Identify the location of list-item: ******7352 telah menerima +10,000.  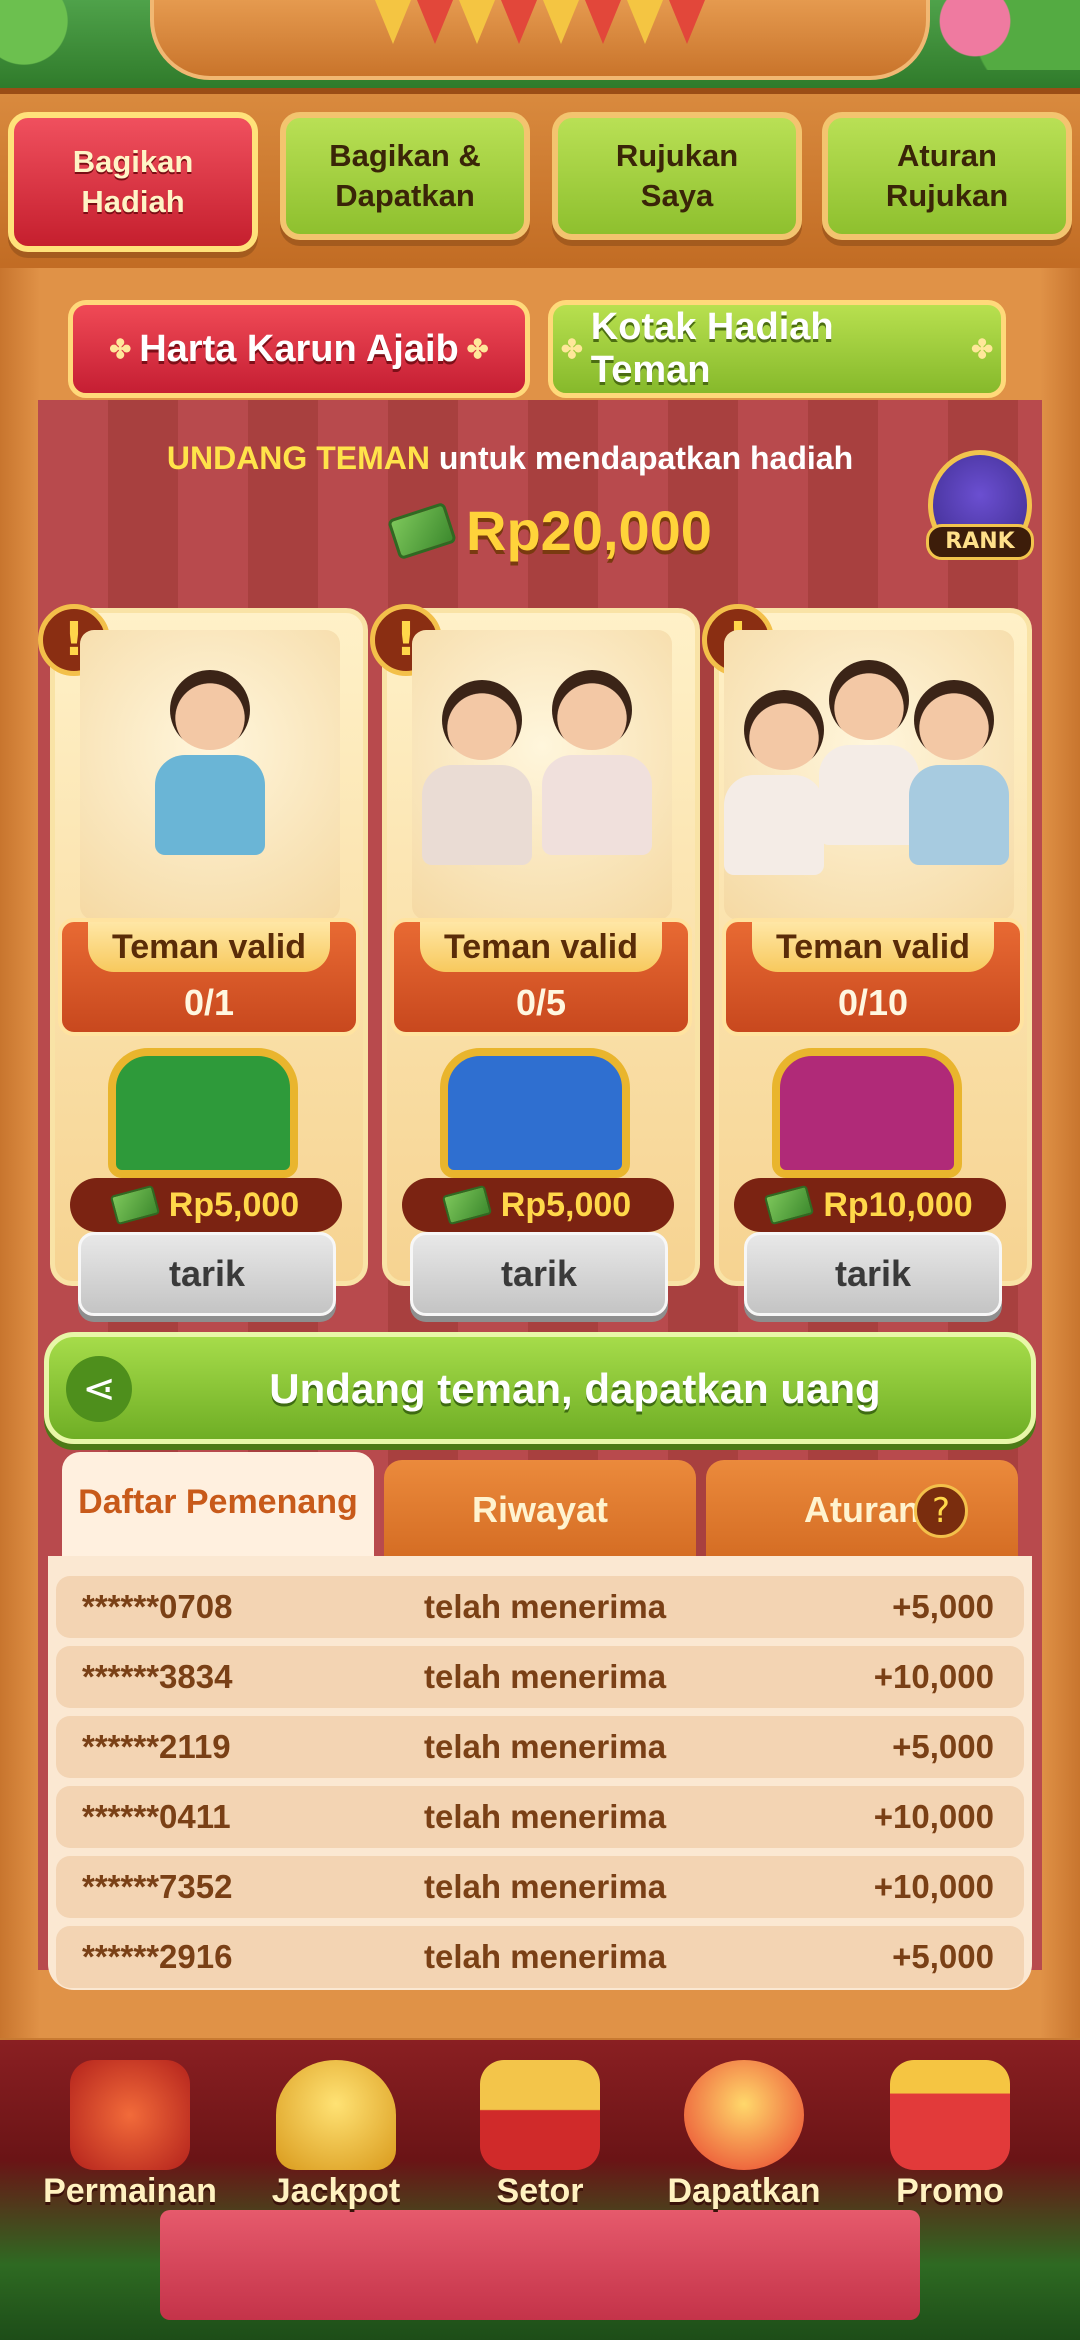
(540, 1887).